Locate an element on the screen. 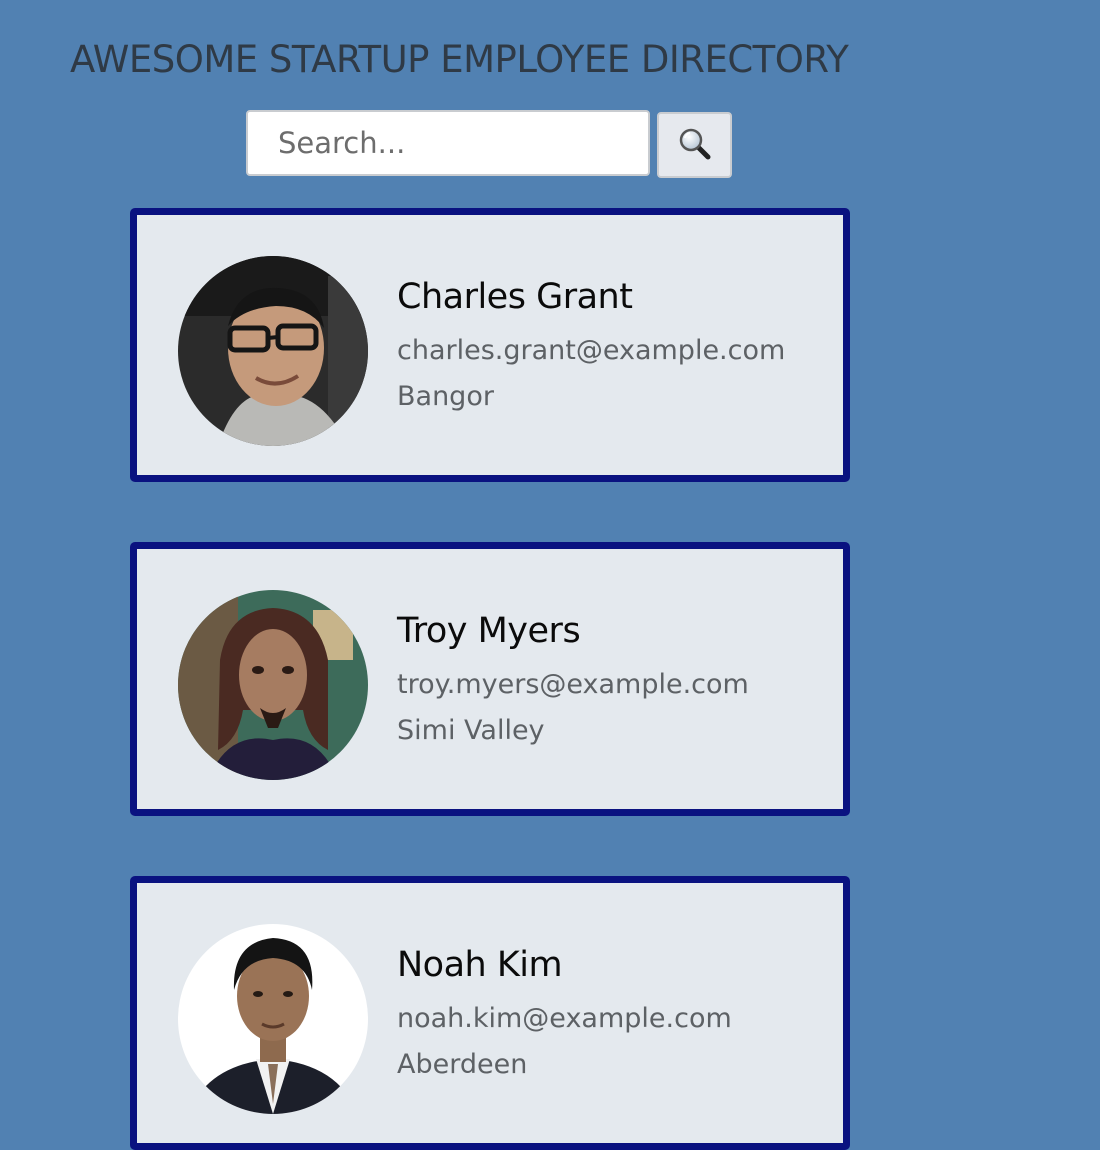 The width and height of the screenshot is (1100, 1150). page-title: AWESOME STARTUP EMPLOYEE DIRECTORY is located at coordinates (459, 59).